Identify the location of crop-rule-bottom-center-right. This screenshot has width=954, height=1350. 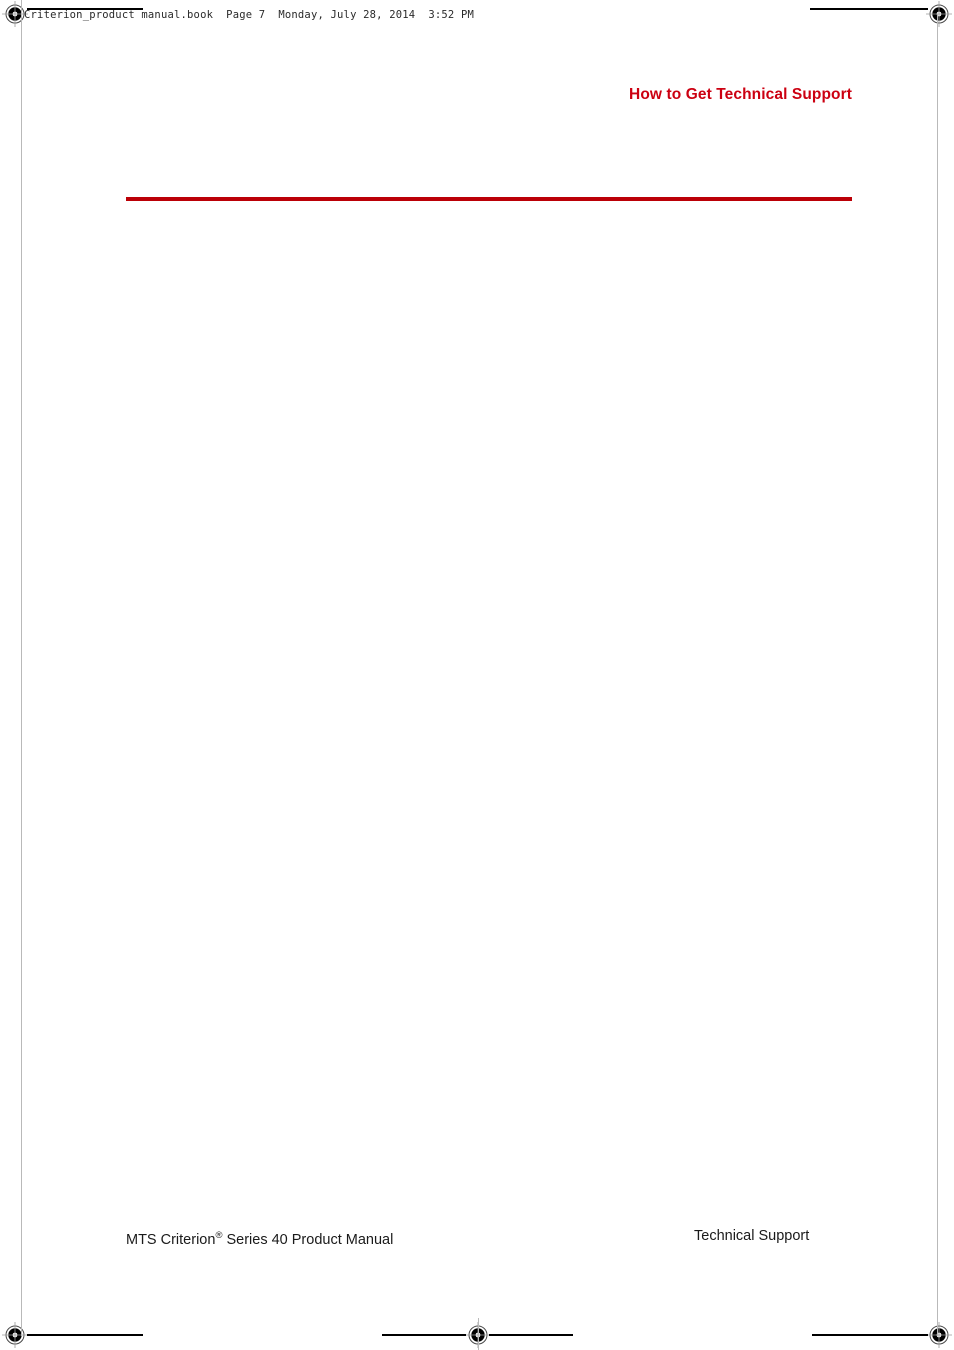
(531, 1335).